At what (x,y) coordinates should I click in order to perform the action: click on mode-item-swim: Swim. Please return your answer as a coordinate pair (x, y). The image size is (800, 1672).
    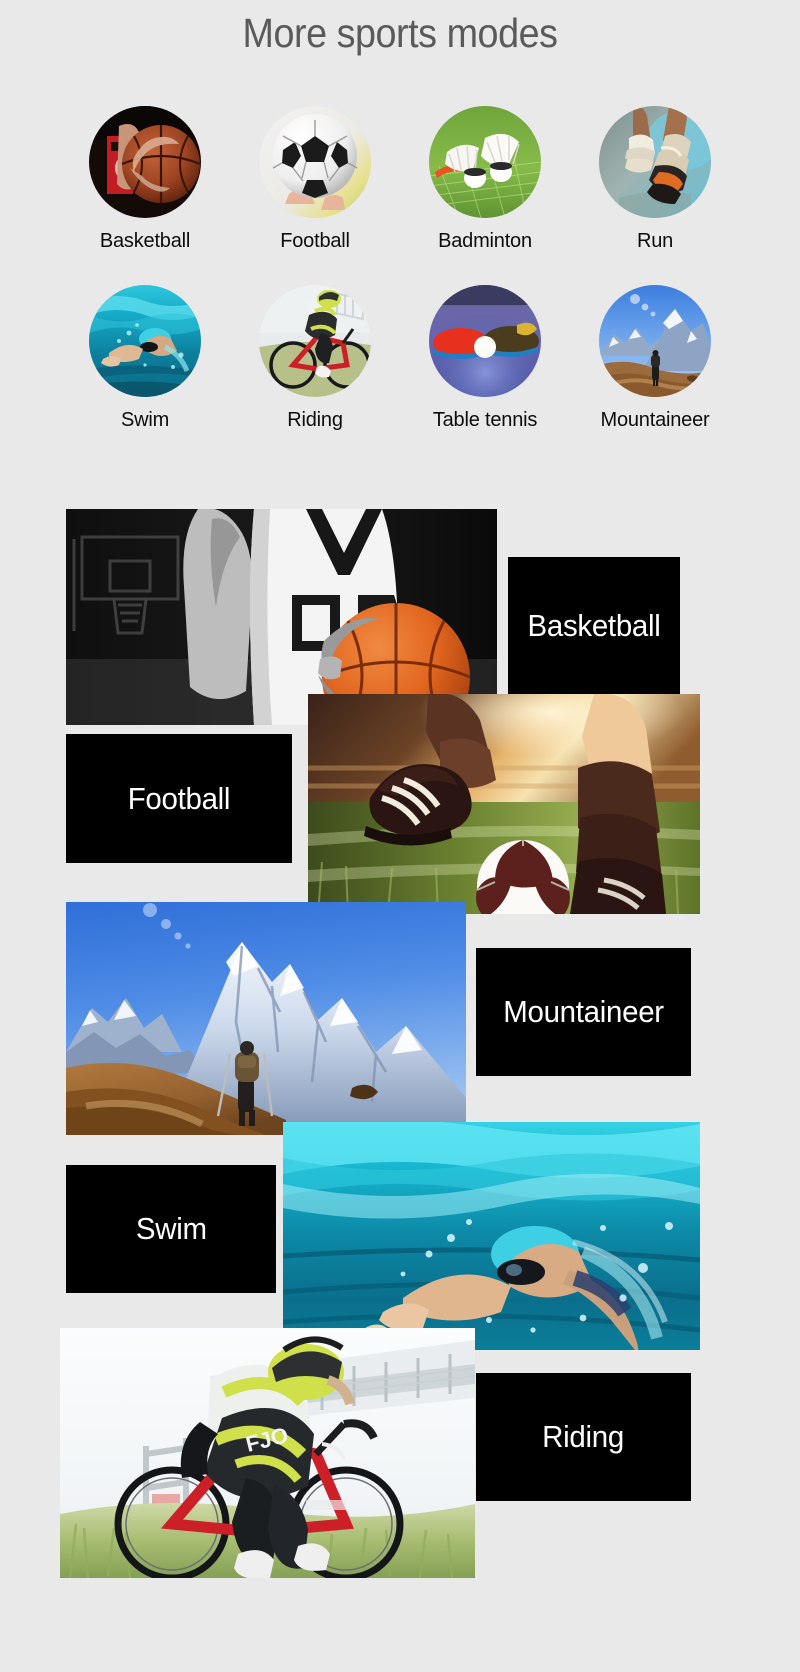
    Looking at the image, I should click on (145, 358).